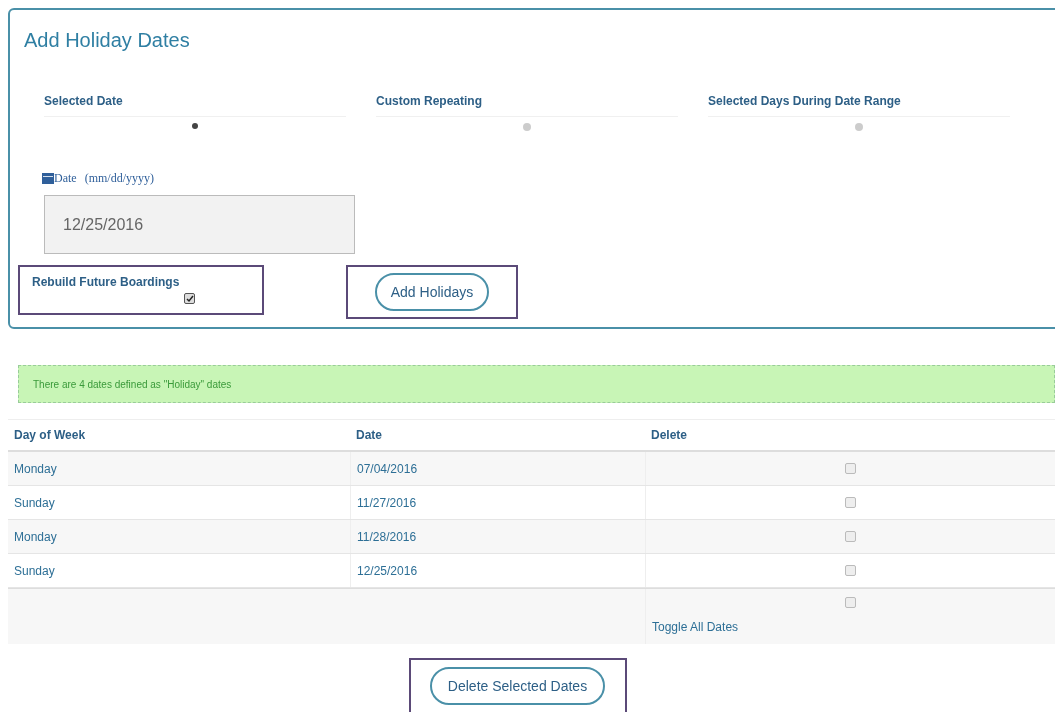 The width and height of the screenshot is (1055, 712). Describe the element at coordinates (65, 178) in the screenshot. I see `field-label: Date` at that location.